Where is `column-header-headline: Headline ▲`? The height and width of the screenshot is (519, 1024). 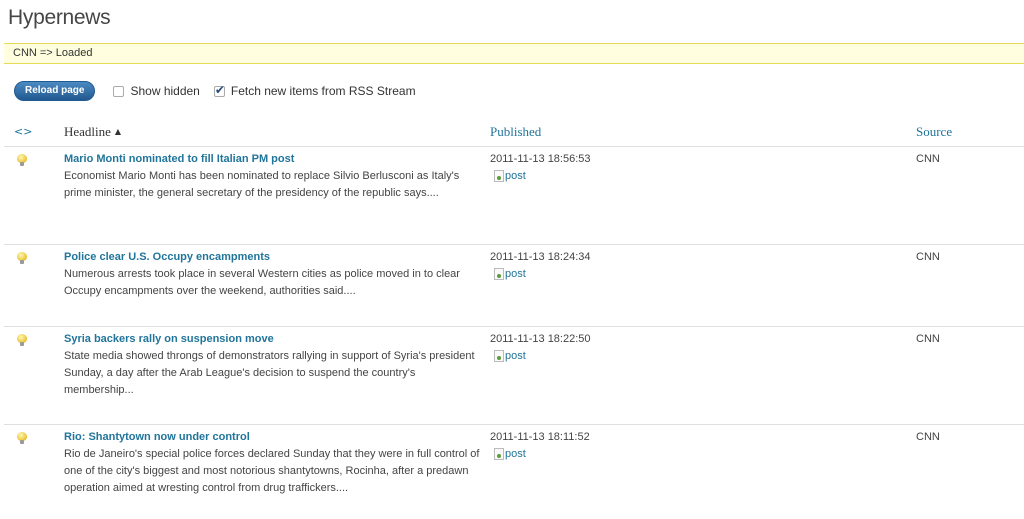
column-header-headline: Headline ▲ is located at coordinates (92, 132).